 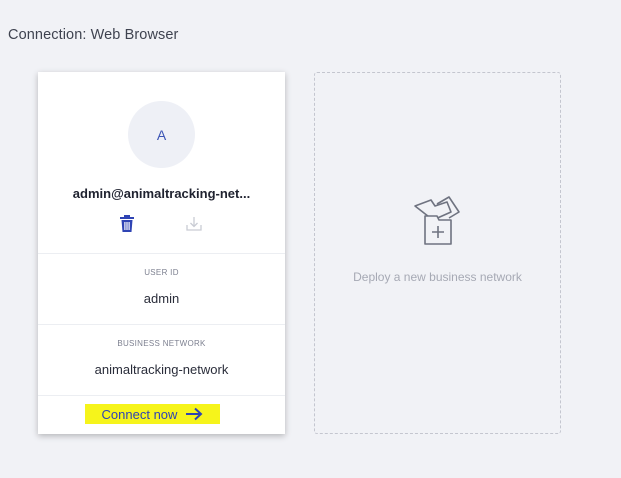 I want to click on avatar: A, so click(x=161, y=134).